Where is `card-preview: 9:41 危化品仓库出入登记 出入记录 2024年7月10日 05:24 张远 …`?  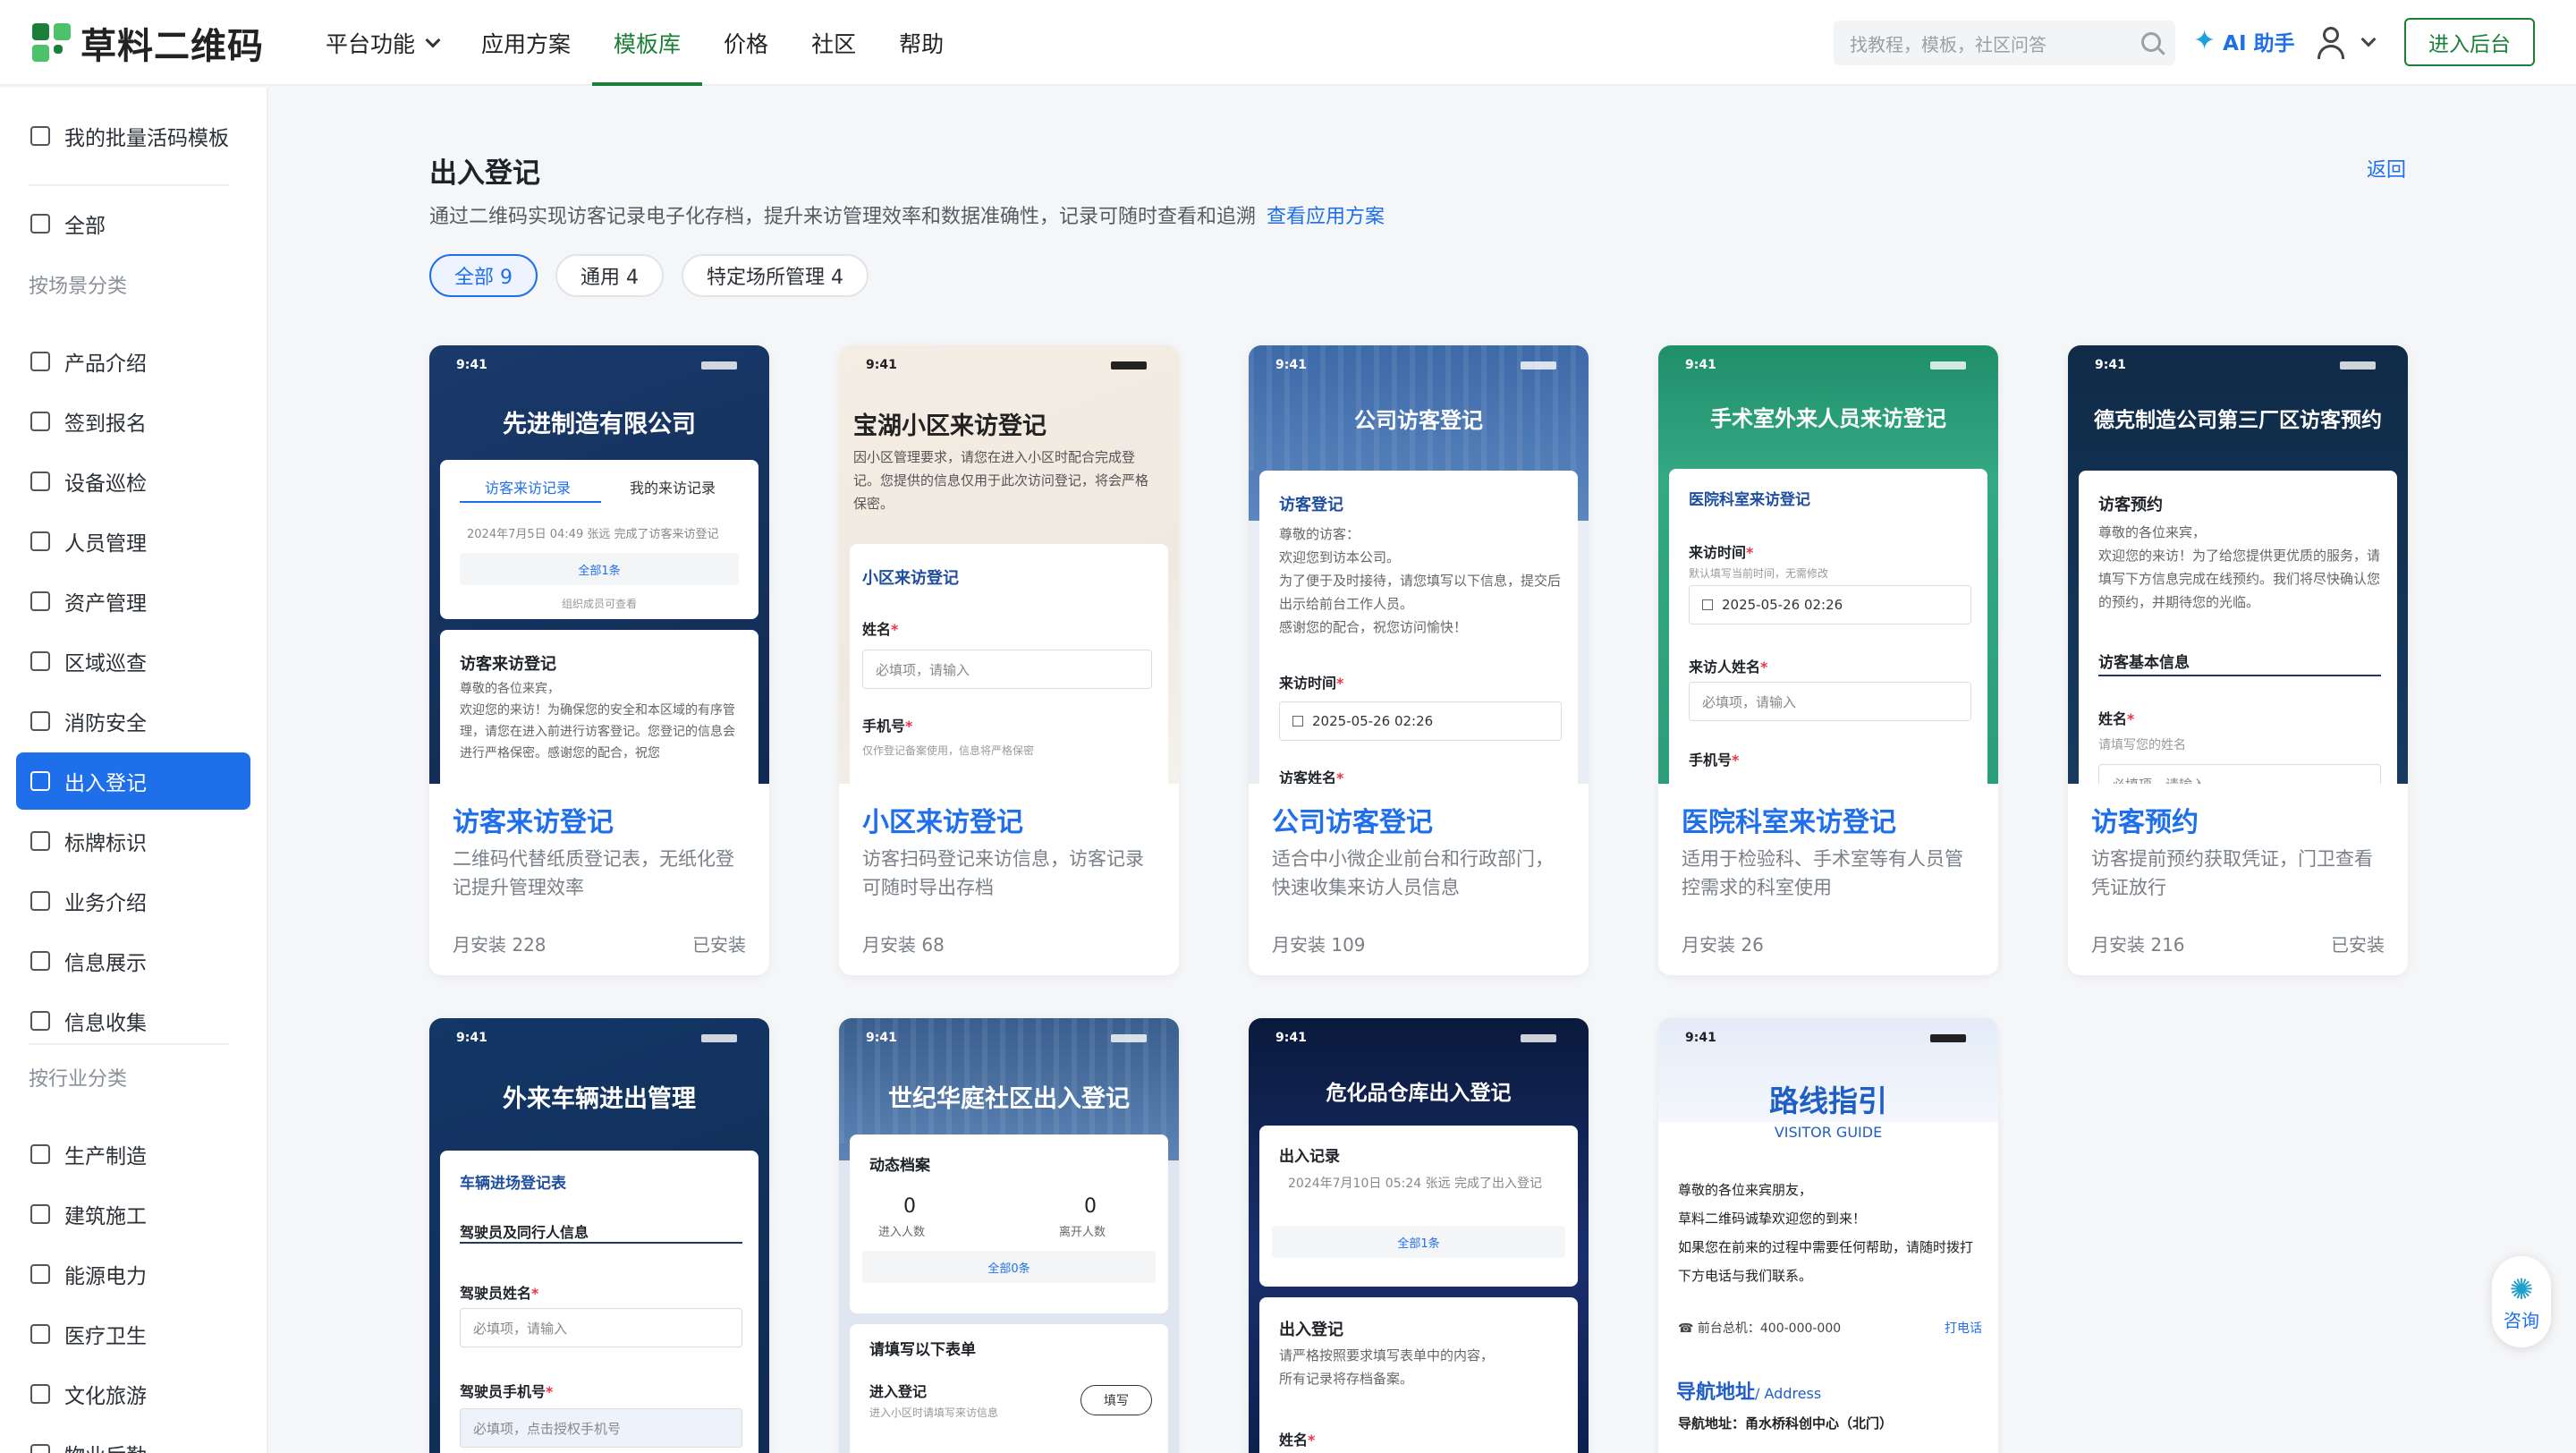
card-preview: 9:41 危化品仓库出入登记 出入记录 2024年7月10日 05:24 张远 … is located at coordinates (1419, 1235).